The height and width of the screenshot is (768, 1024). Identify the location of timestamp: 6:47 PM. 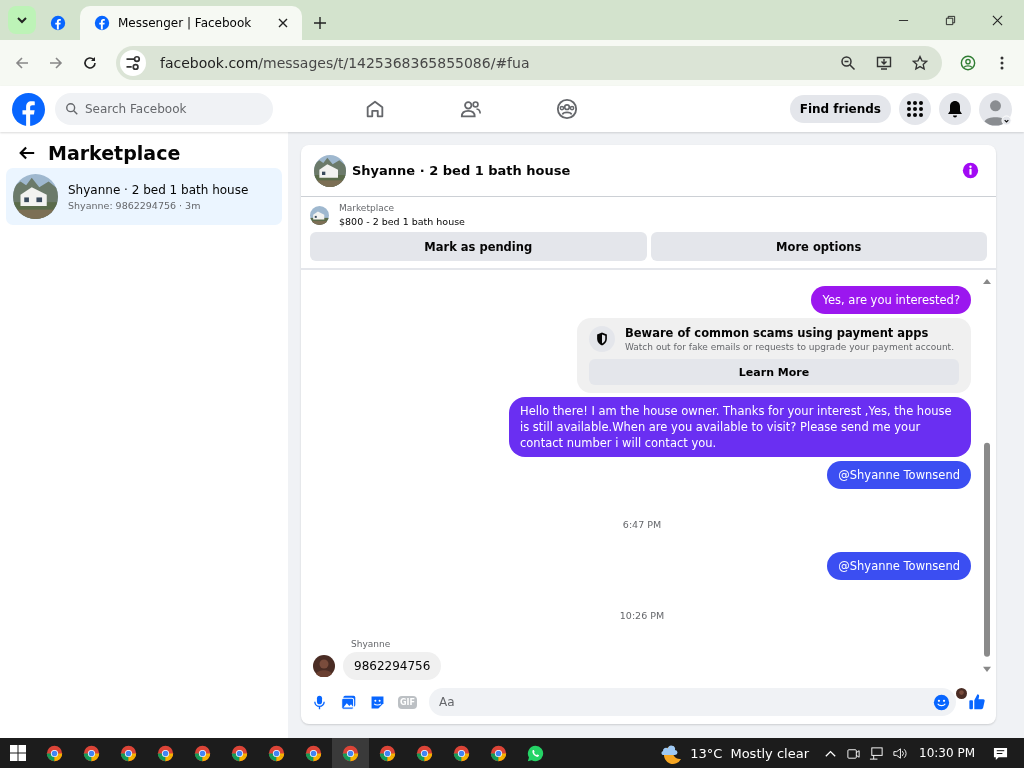
(642, 524).